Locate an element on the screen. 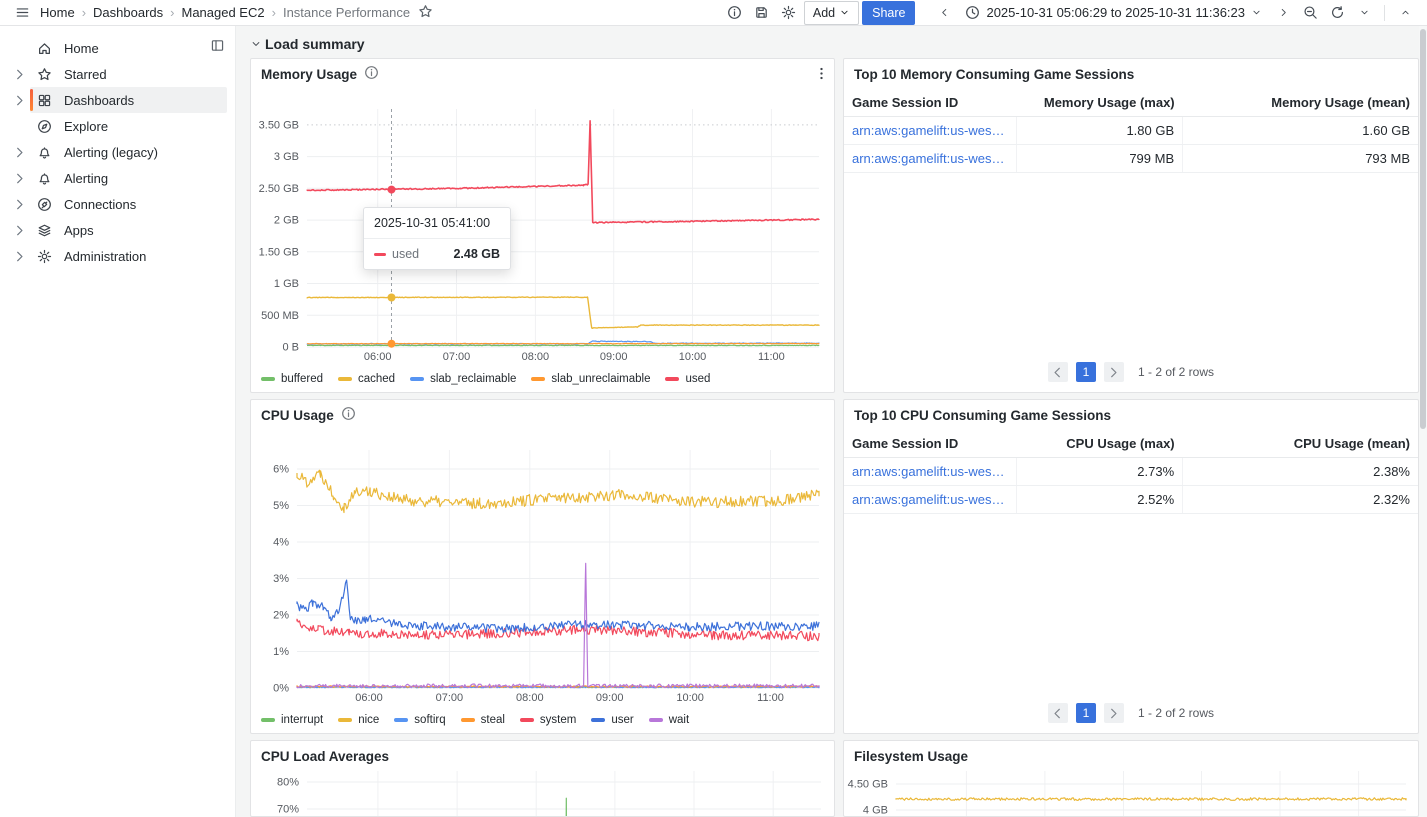 Image resolution: width=1427 pixels, height=817 pixels. breadcrumb-item: Home is located at coordinates (57, 12).